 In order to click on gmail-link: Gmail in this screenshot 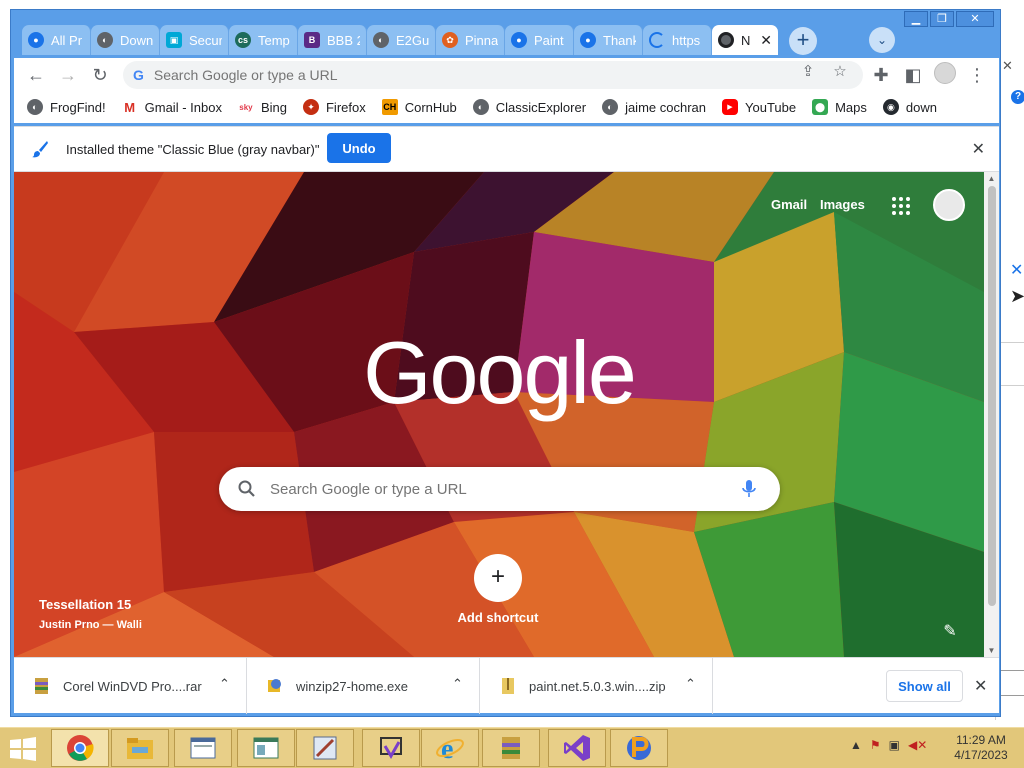, I will do `click(789, 204)`.